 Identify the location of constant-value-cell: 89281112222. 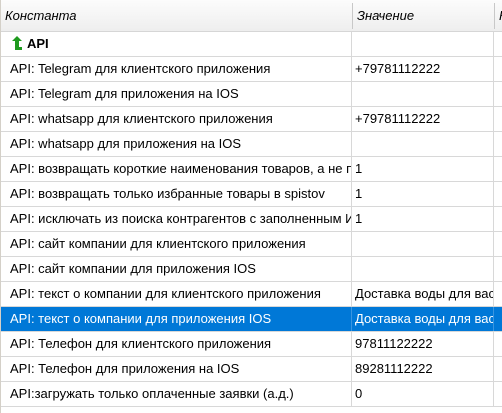
(423, 369).